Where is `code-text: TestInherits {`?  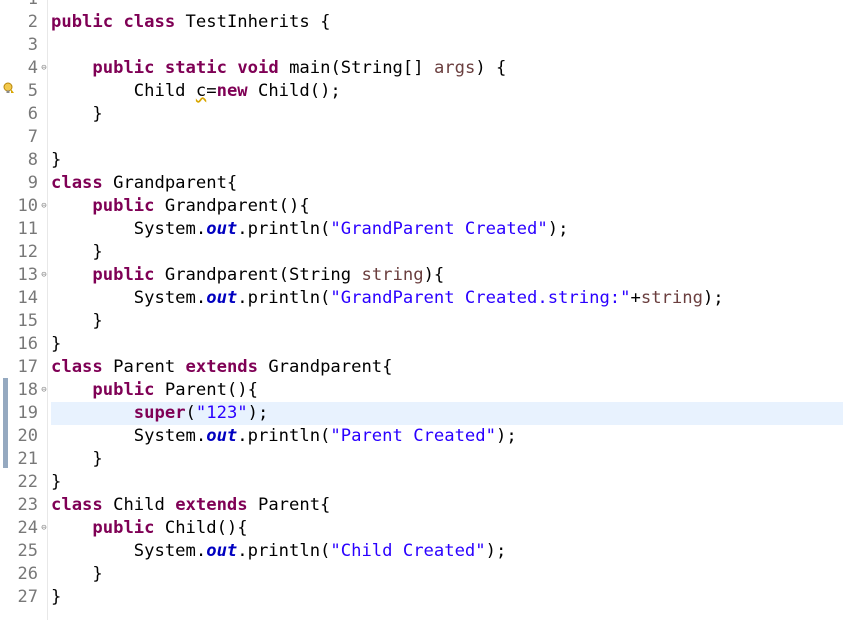 code-text: TestInherits { is located at coordinates (253, 22).